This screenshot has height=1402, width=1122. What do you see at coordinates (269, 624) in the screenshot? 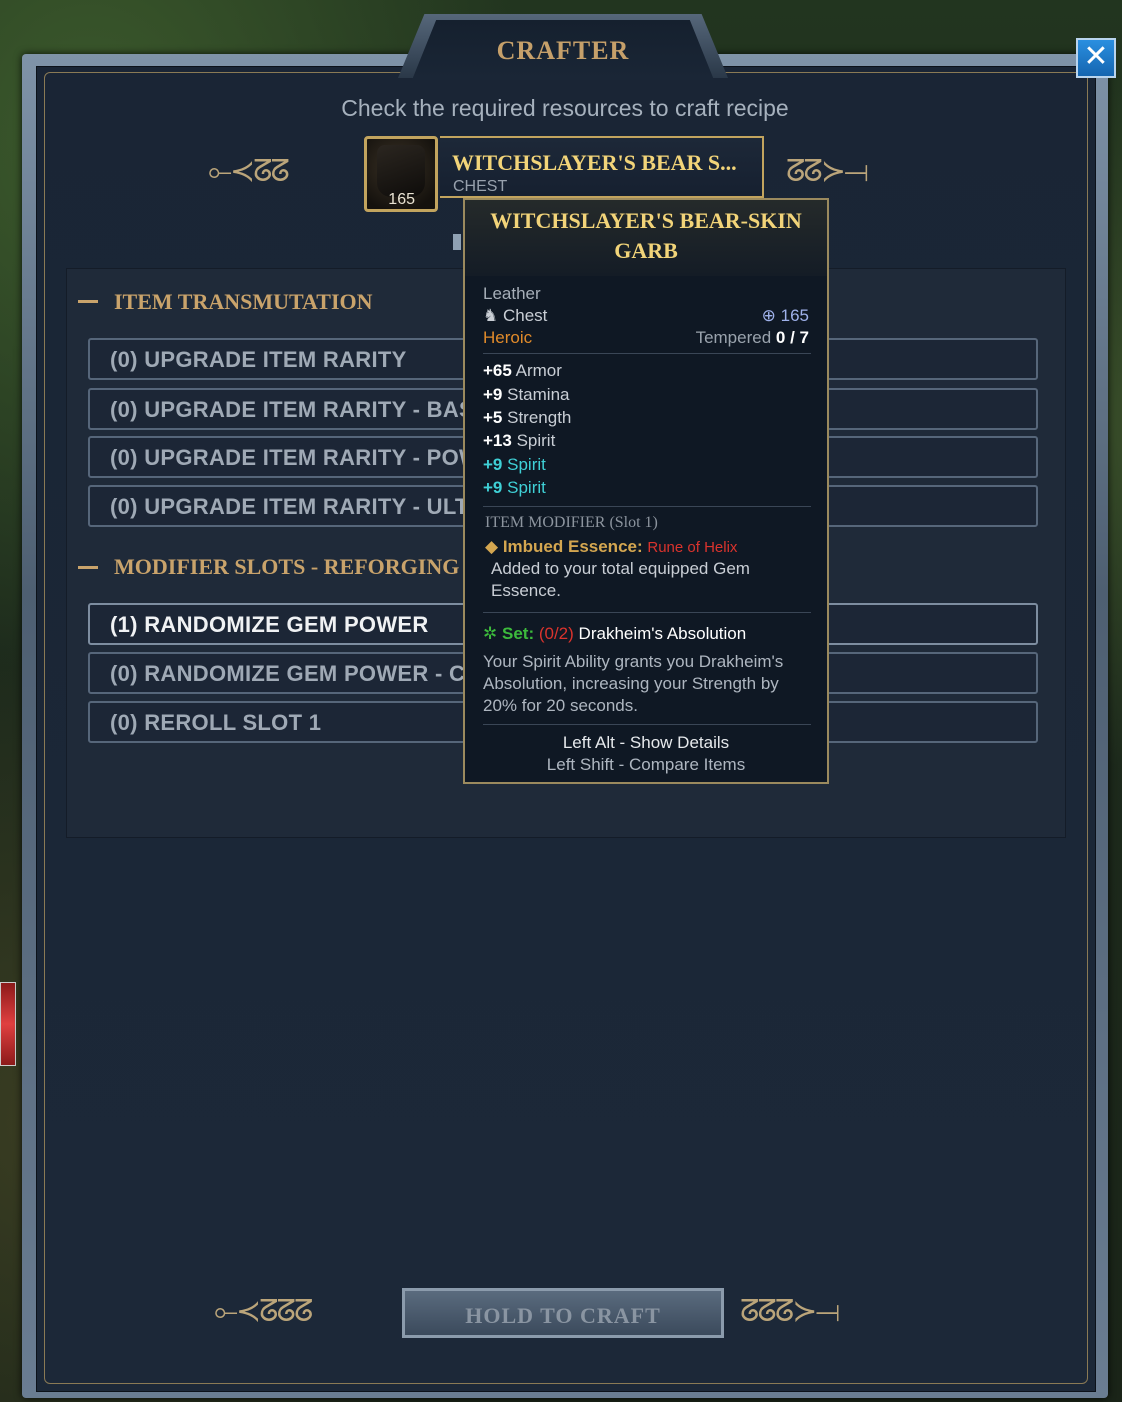
I see `recipe-label: (1) RANDOMIZE GEM POWER` at bounding box center [269, 624].